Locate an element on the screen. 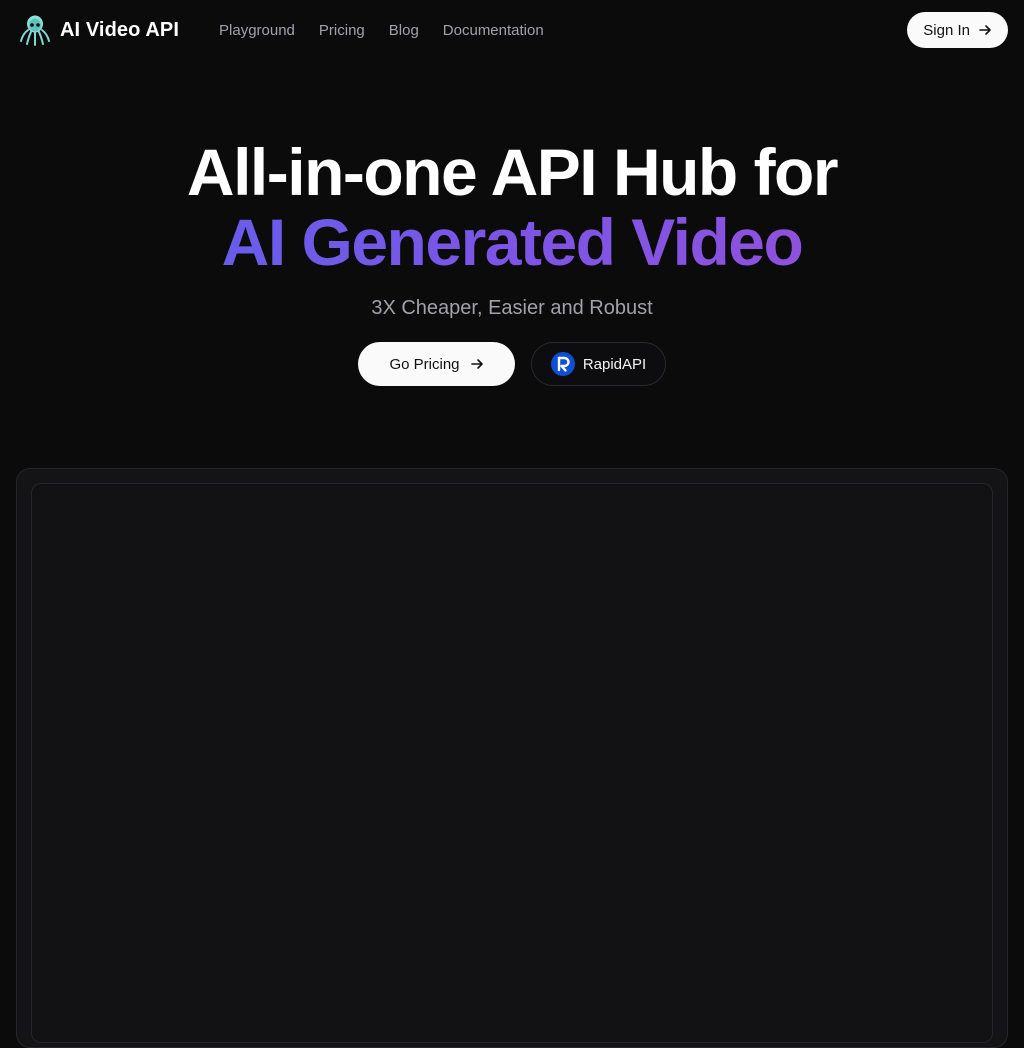 This screenshot has height=1048, width=1024. rapidapi-label: RapidAPI is located at coordinates (614, 364).